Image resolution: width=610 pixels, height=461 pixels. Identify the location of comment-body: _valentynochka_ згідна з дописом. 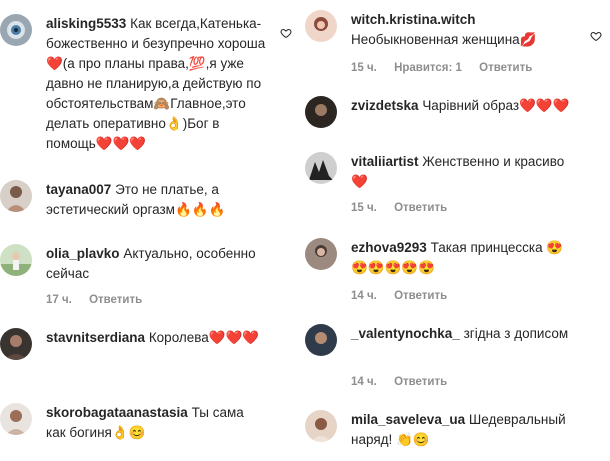
(463, 334).